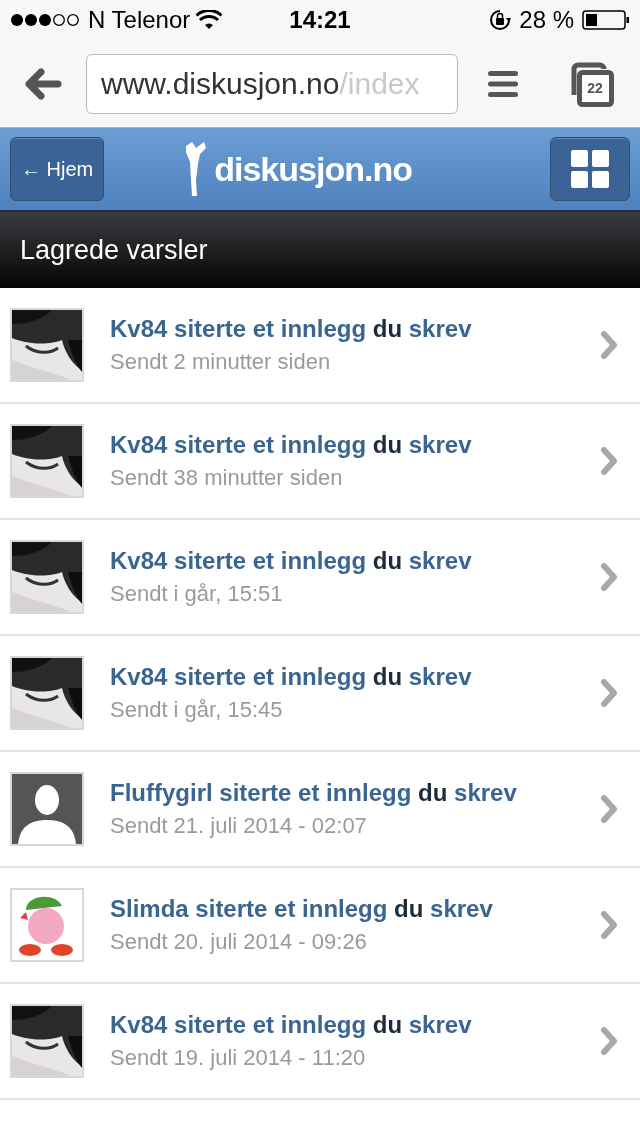 The width and height of the screenshot is (640, 1136). I want to click on grid-menu-button, so click(590, 169).